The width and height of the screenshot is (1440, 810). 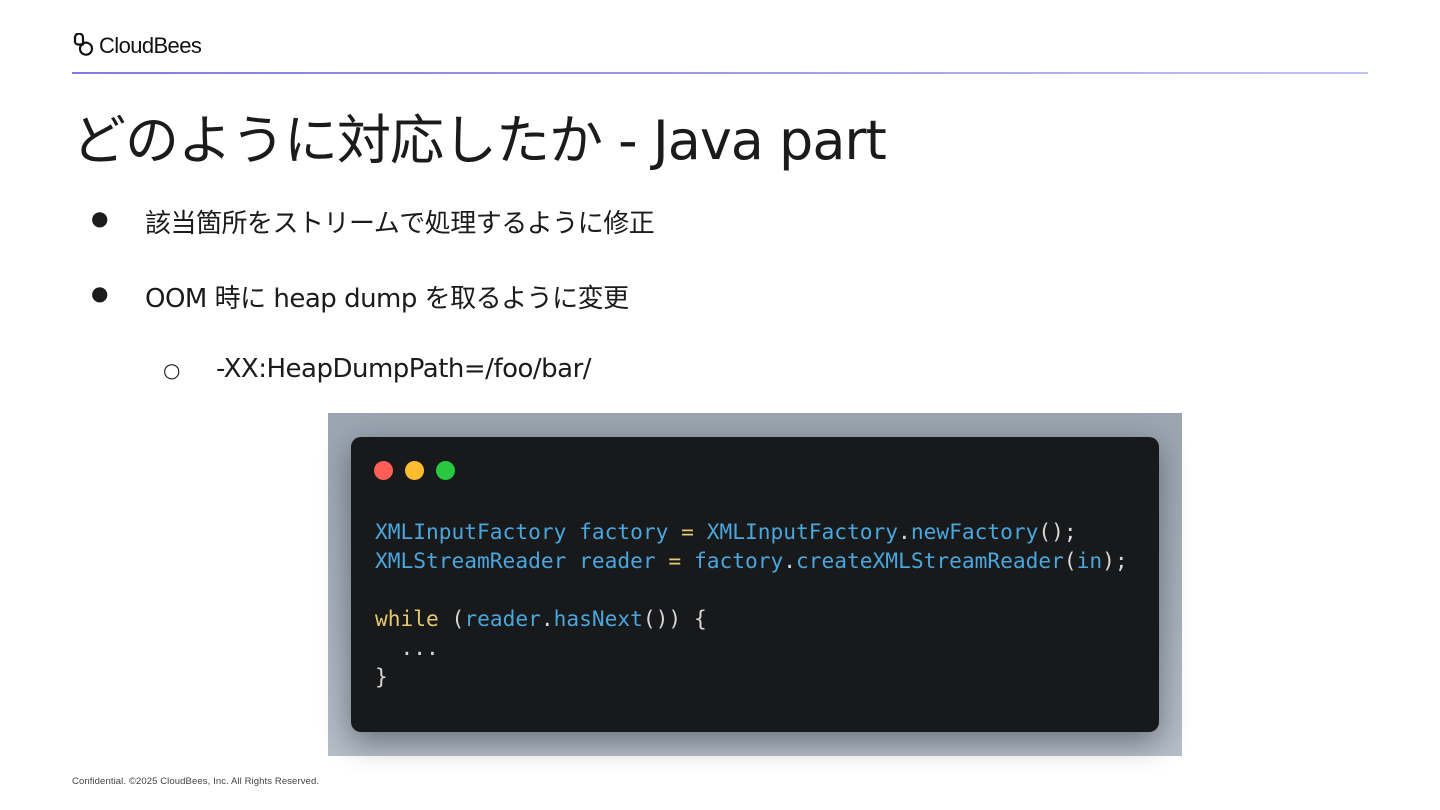 I want to click on sub-bullet-item: -XX:HeapDumpPath=/foo/bar/, so click(x=404, y=369).